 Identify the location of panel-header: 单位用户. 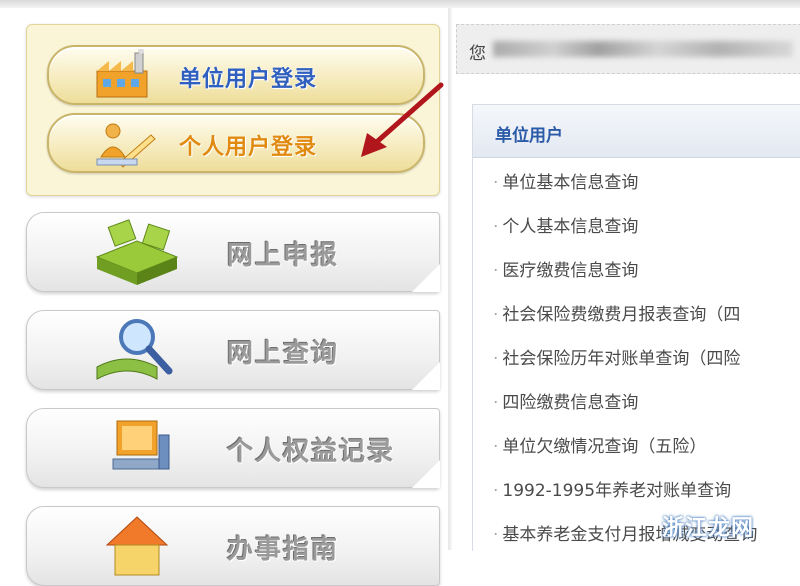
(636, 131).